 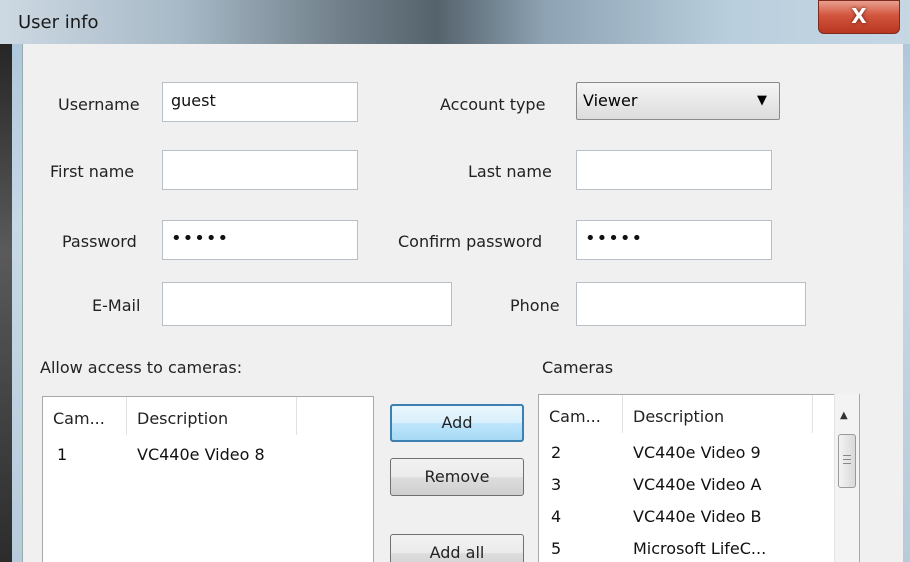 I want to click on column-header-empty, so click(x=335, y=416).